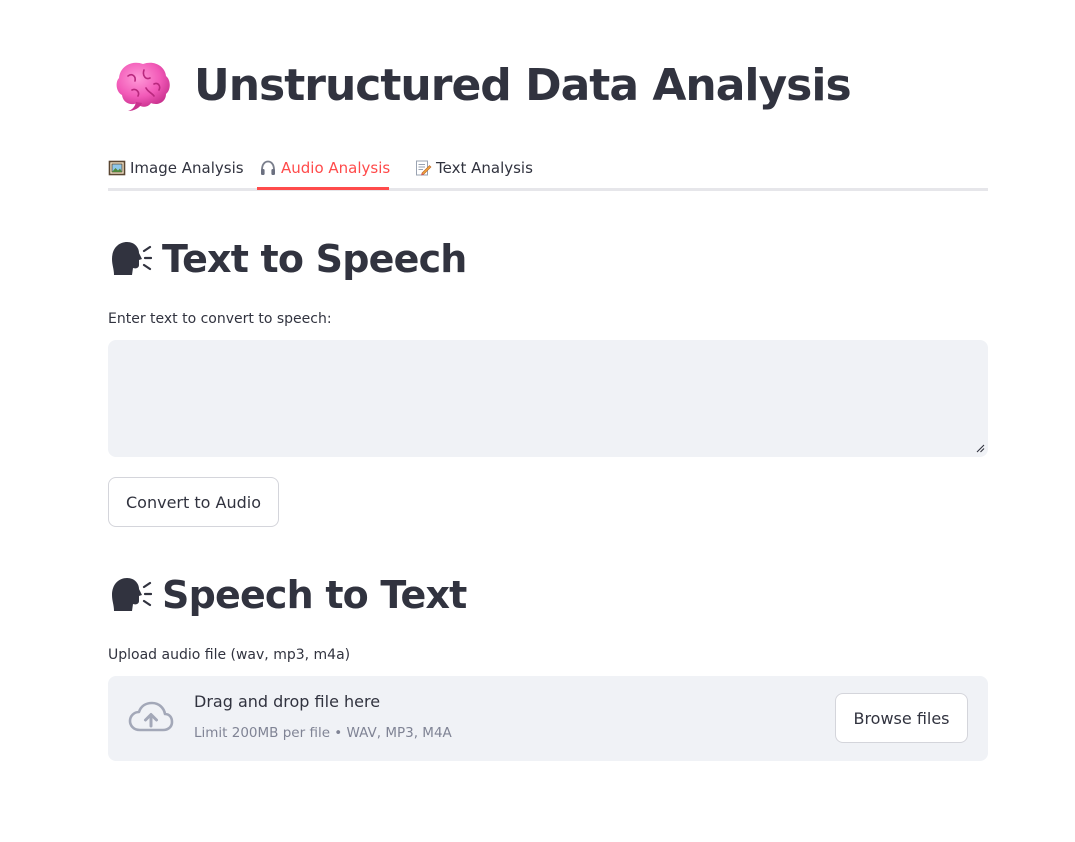 This screenshot has height=842, width=1075. Describe the element at coordinates (336, 168) in the screenshot. I see `tab-label: Audio Analysis` at that location.